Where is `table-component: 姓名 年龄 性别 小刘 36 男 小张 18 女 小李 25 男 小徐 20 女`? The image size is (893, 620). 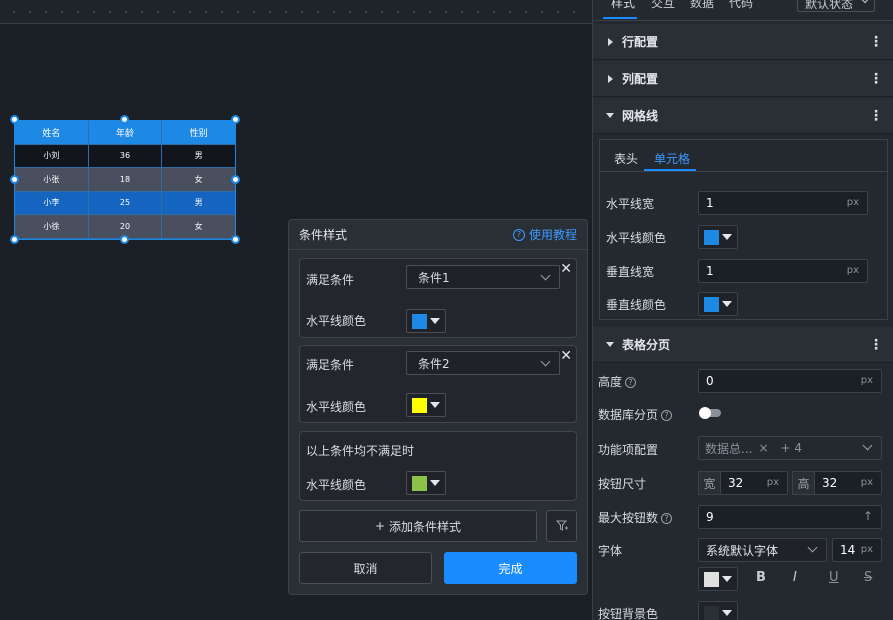 table-component: 姓名 年龄 性别 小刘 36 男 小张 18 女 小李 25 男 小徐 20 女 is located at coordinates (125, 180).